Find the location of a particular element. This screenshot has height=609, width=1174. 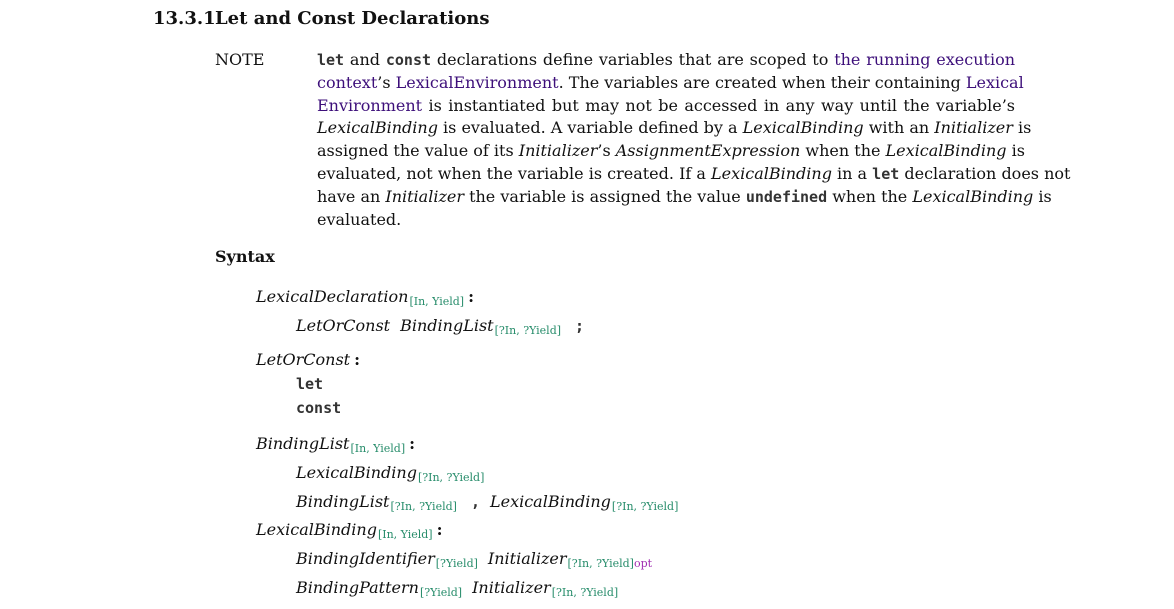

spec-link: Environment is located at coordinates (369, 105).